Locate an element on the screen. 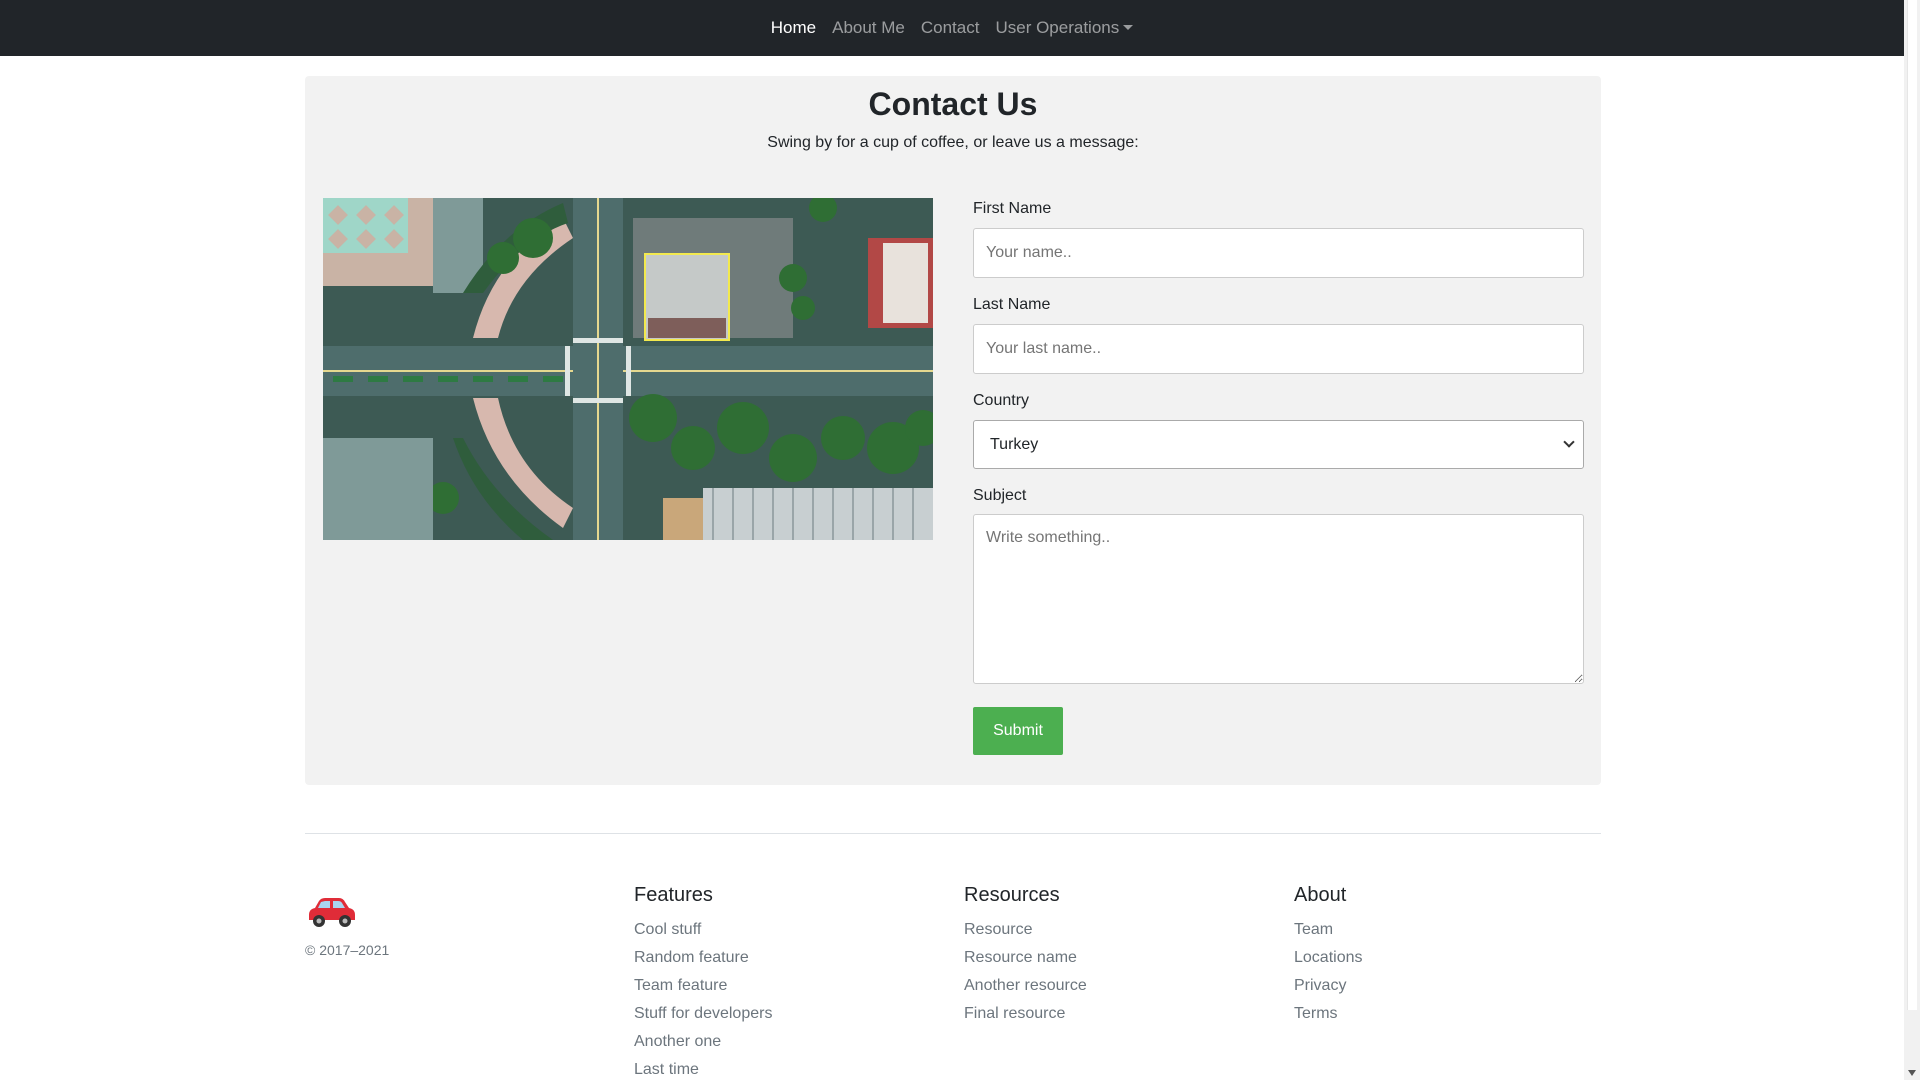 The width and height of the screenshot is (1920, 1080). scroll-down-arrow-icon is located at coordinates (1912, 1073).